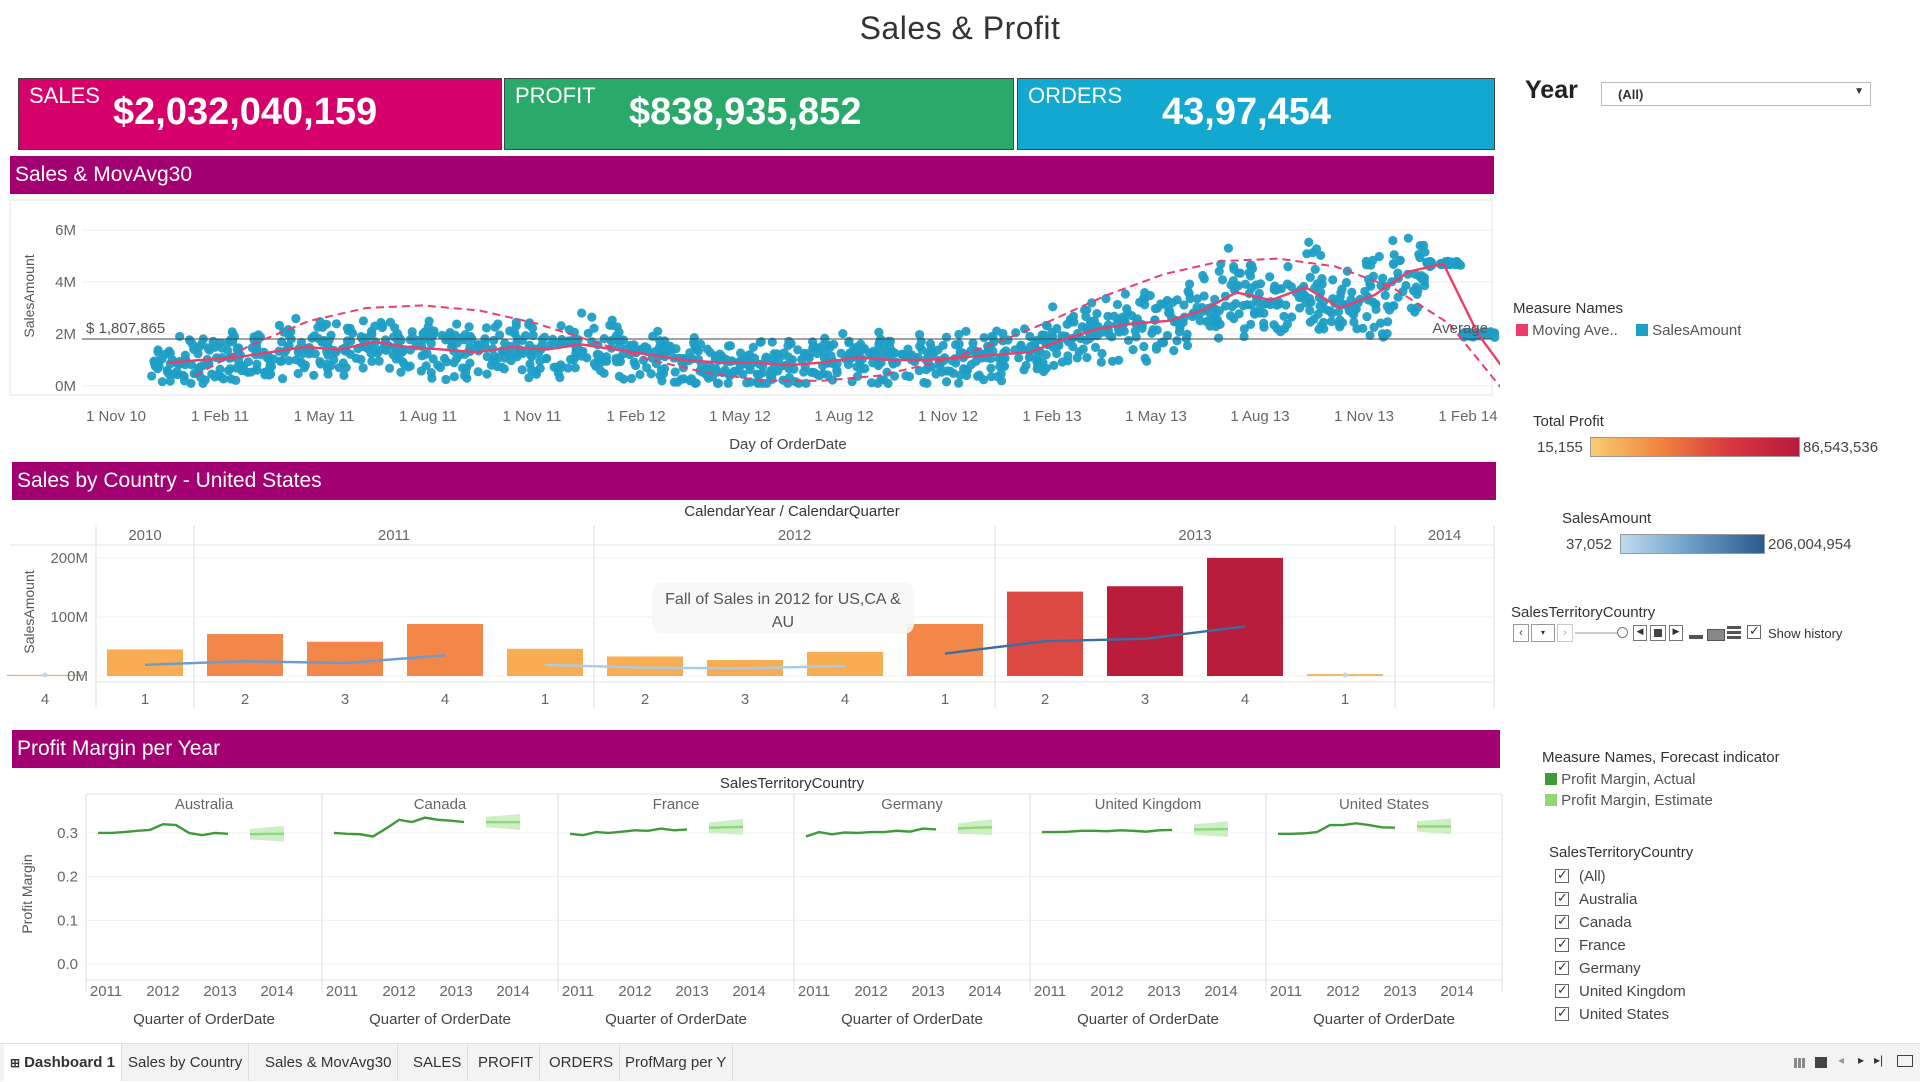  I want to click on slider-handle-icon, so click(1622, 632).